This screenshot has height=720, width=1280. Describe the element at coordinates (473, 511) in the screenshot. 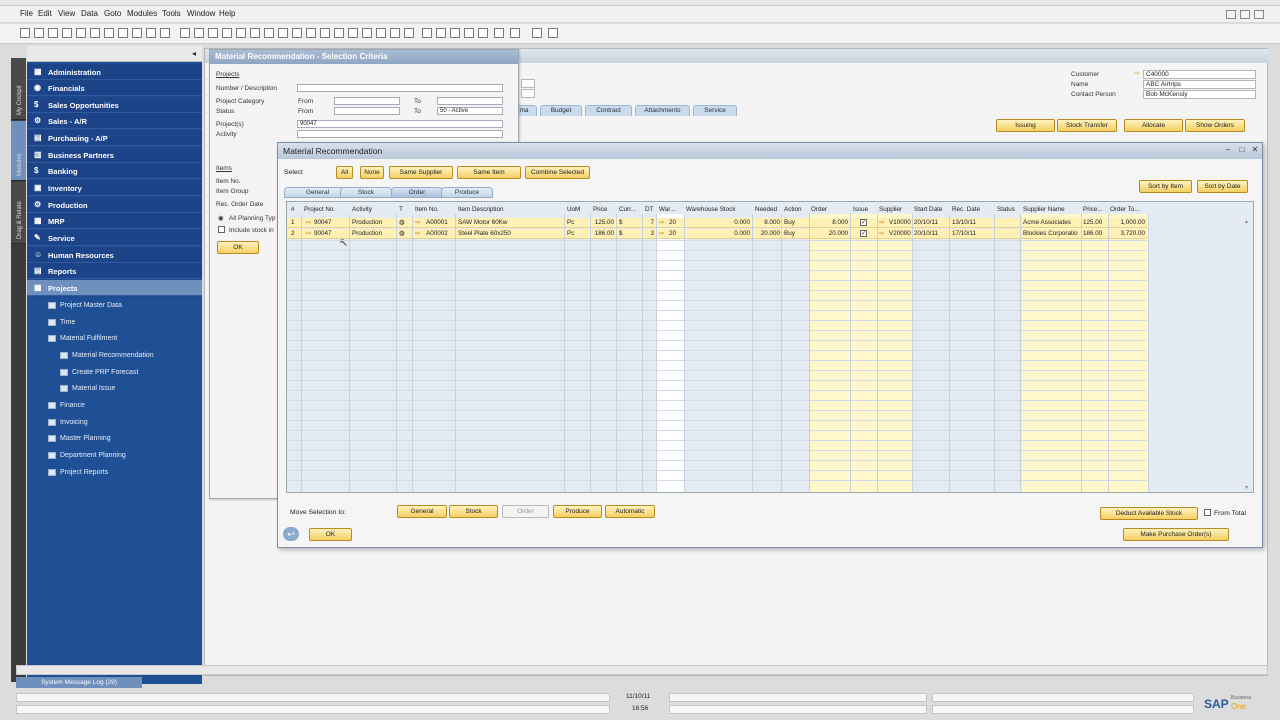

I see `move-stock-button: Stock` at that location.